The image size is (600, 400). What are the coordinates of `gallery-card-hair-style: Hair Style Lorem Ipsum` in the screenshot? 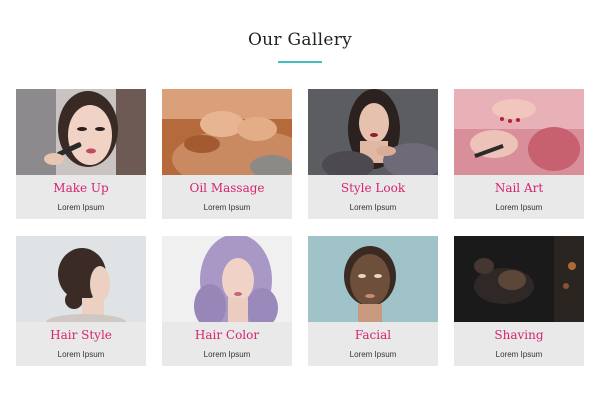 It's located at (81, 301).